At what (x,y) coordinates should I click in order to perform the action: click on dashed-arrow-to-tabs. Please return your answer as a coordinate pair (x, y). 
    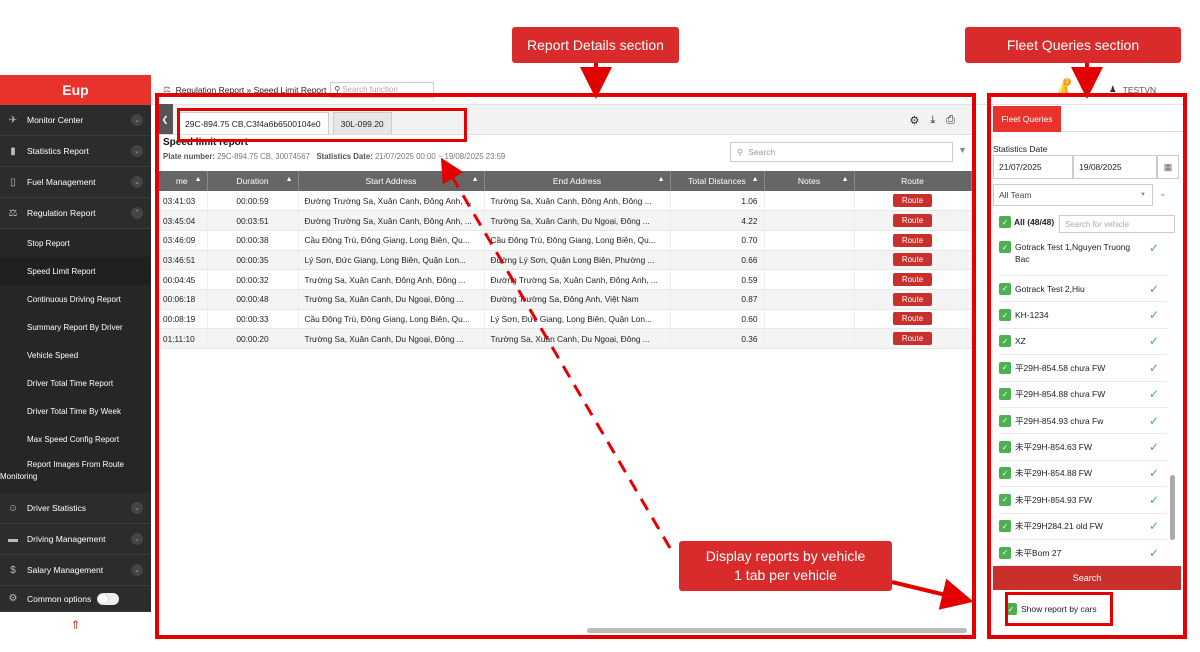
    Looking at the image, I should click on (556, 353).